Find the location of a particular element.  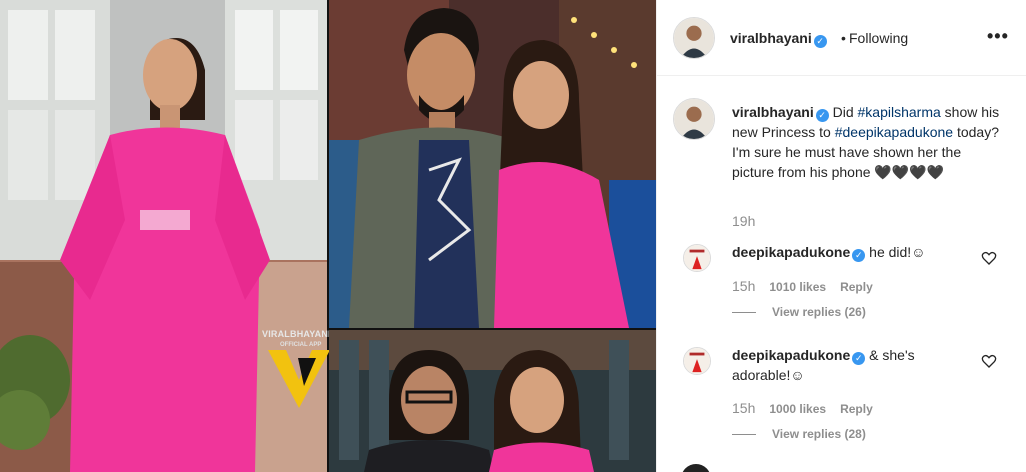

view-replies-button: View replies (26) is located at coordinates (799, 312).